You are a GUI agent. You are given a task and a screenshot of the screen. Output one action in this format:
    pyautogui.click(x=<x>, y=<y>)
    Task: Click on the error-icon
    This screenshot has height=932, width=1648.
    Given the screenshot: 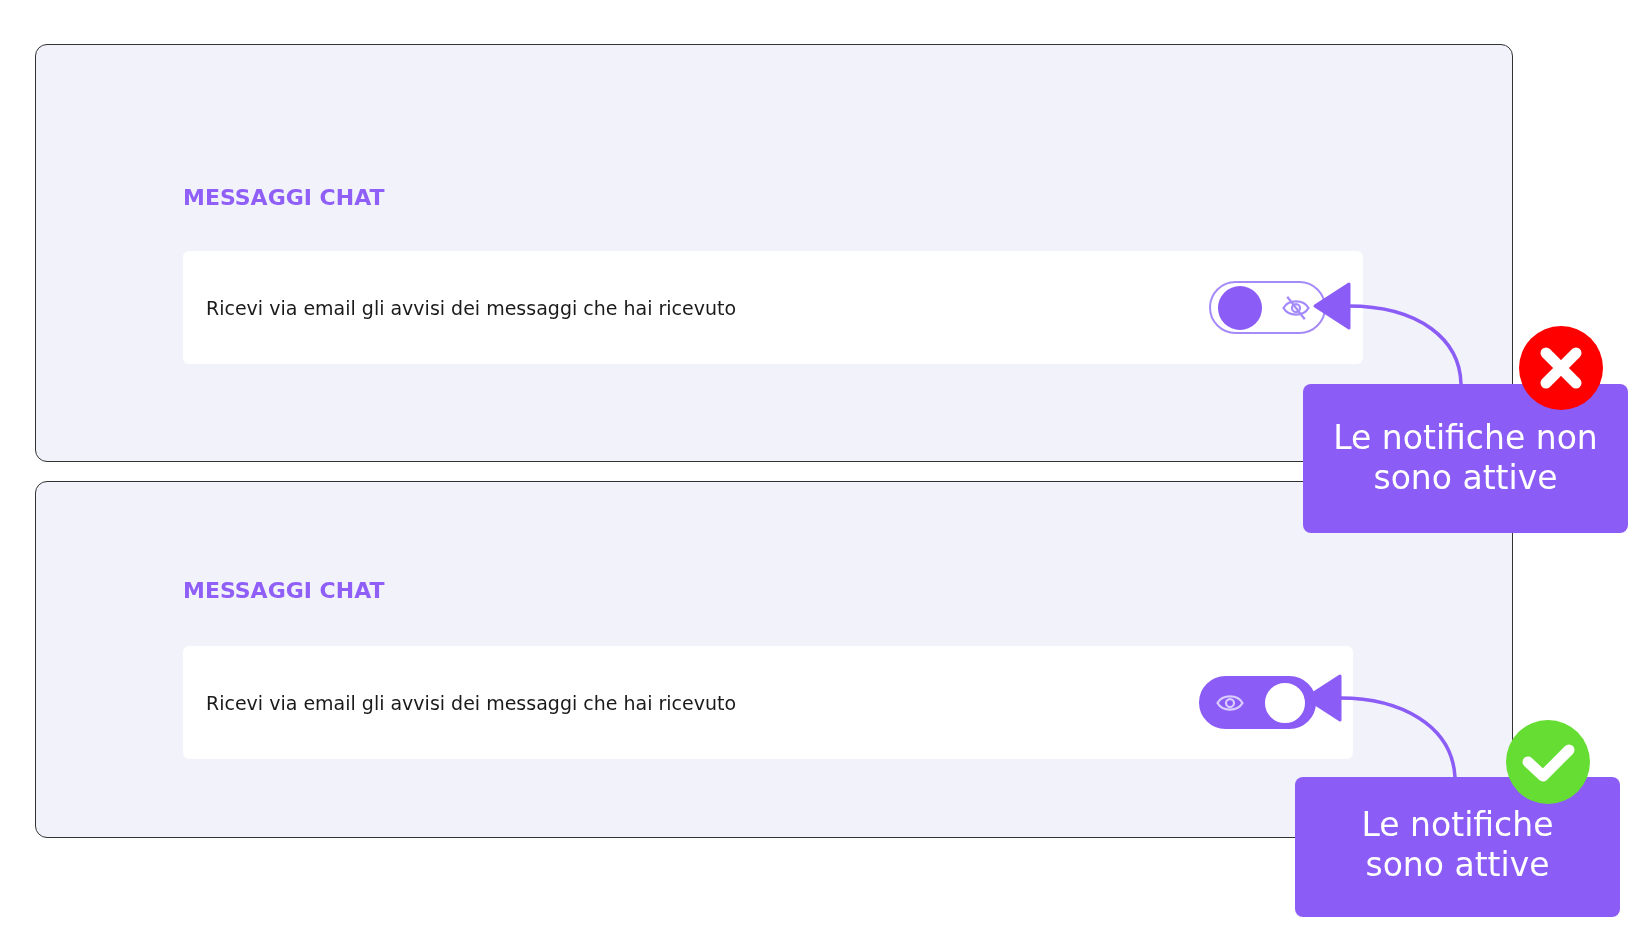 What is the action you would take?
    pyautogui.click(x=1561, y=368)
    